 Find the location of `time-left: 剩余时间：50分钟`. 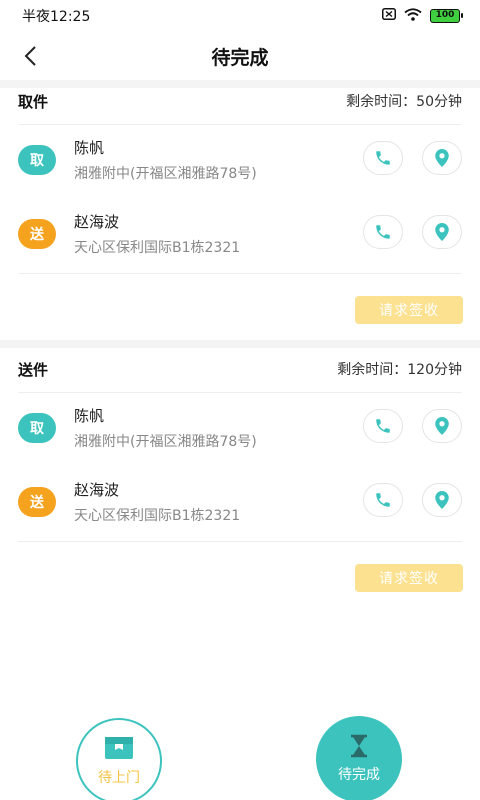

time-left: 剩余时间：50分钟 is located at coordinates (404, 102).